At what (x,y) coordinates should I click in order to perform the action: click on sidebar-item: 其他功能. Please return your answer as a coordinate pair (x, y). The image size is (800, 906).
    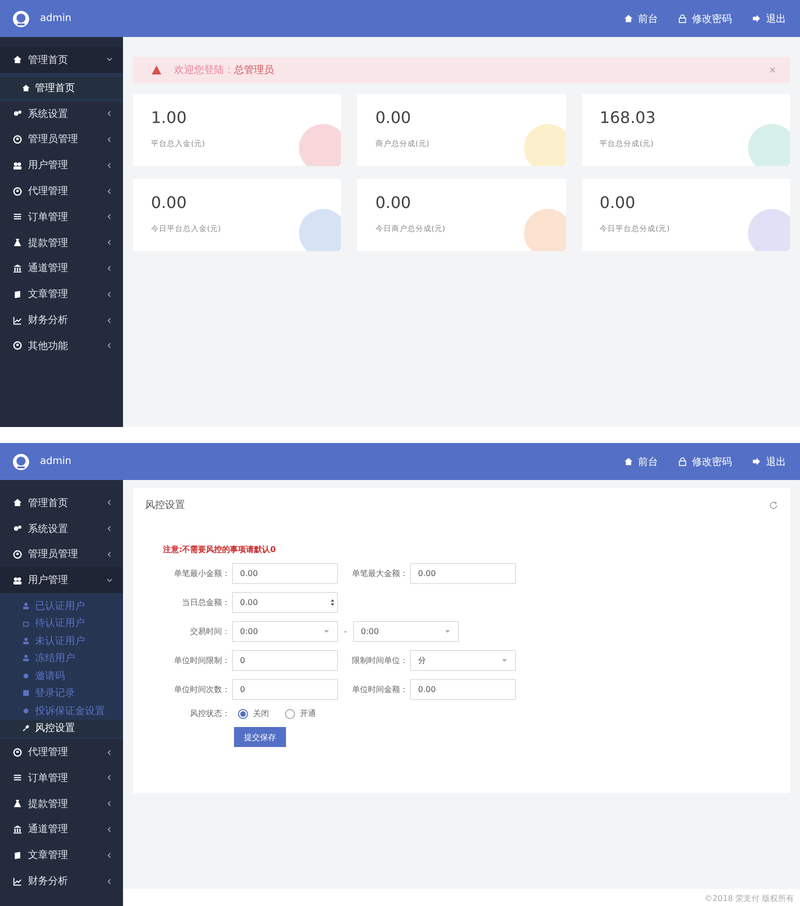
    Looking at the image, I should click on (61, 345).